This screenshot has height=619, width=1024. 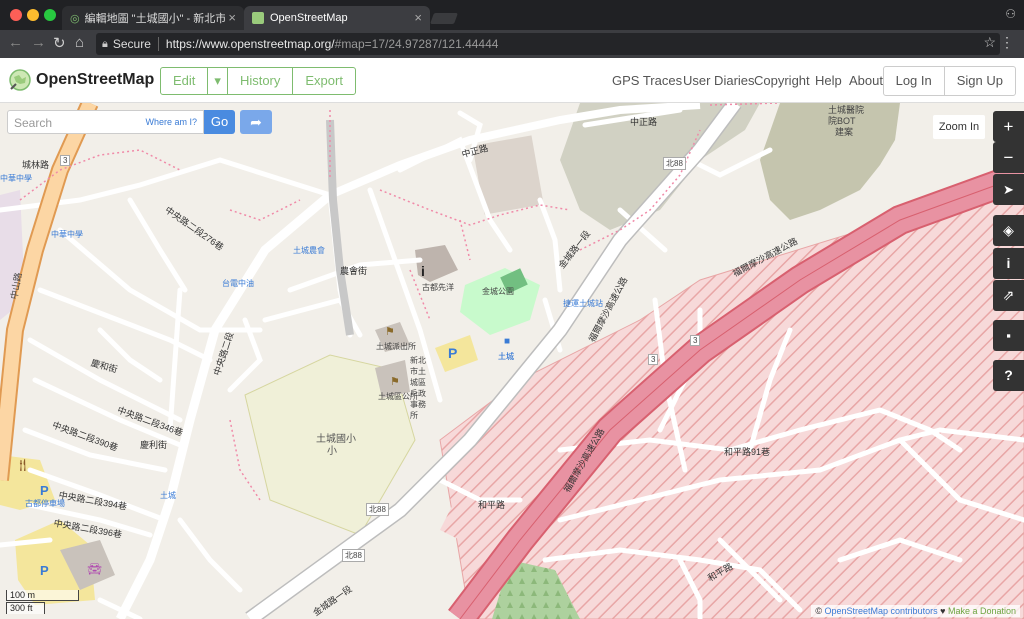 I want to click on share-button: ⇗, so click(x=1008, y=295).